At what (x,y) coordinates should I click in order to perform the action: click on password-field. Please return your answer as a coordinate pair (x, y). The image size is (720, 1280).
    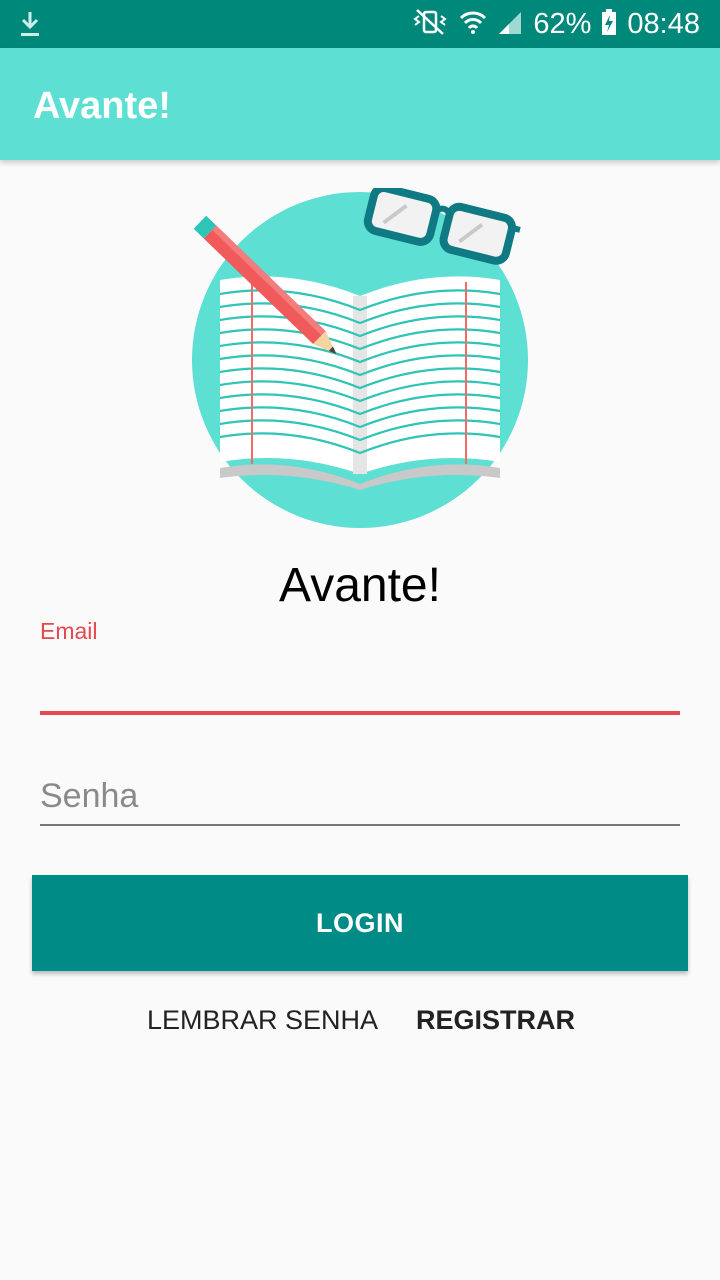
    Looking at the image, I should click on (360, 796).